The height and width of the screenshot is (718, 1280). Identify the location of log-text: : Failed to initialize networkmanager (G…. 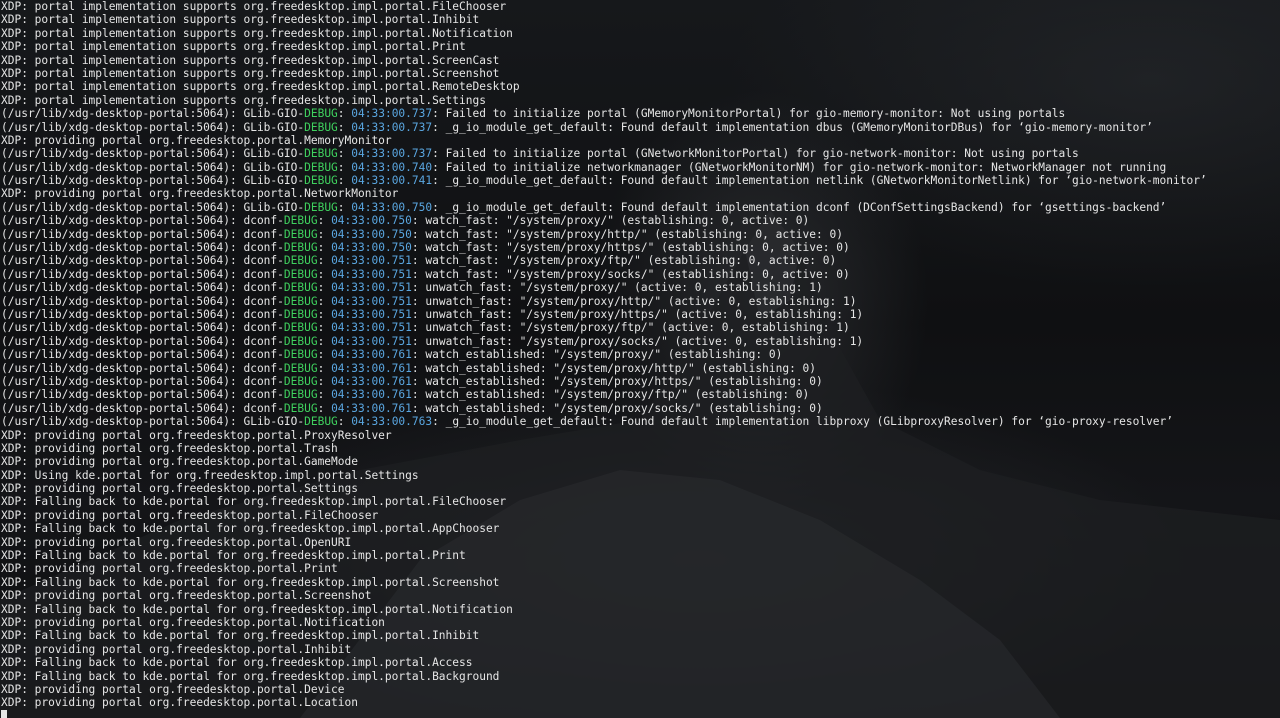
(799, 167).